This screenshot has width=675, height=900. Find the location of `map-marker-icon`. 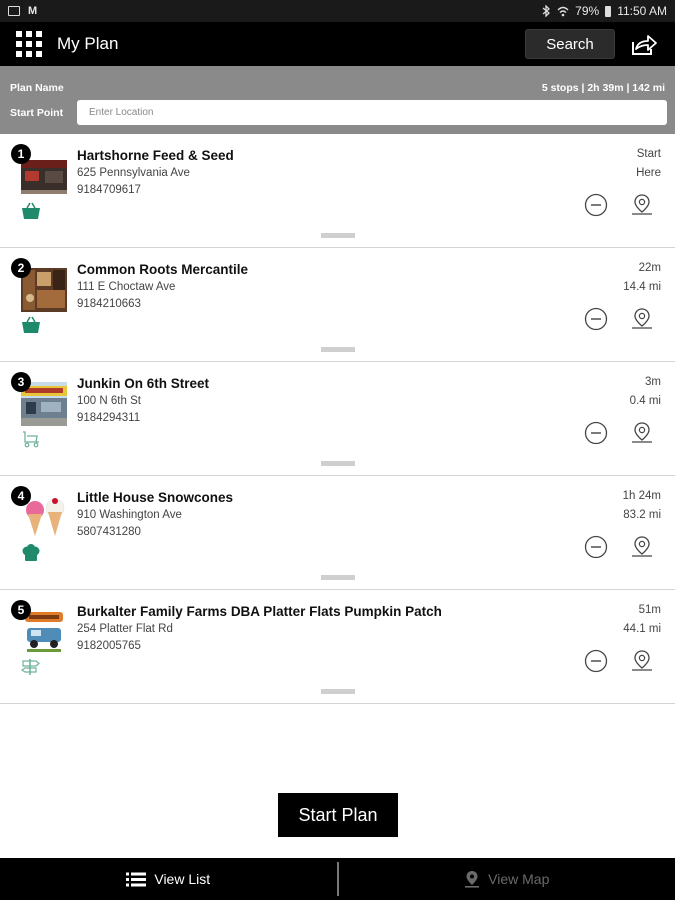

map-marker-icon is located at coordinates (472, 879).